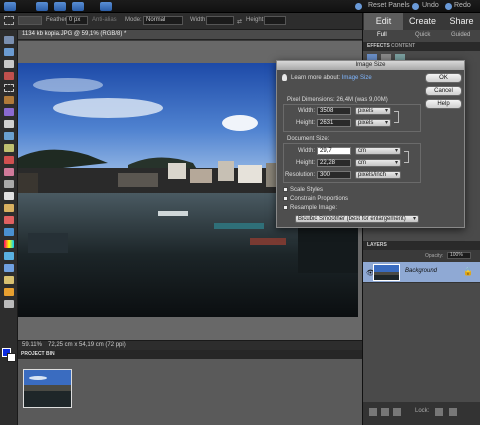 Image resolution: width=480 pixels, height=425 pixels. Describe the element at coordinates (373, 111) in the screenshot. I see `pixel-width-unit-select: pixels` at that location.